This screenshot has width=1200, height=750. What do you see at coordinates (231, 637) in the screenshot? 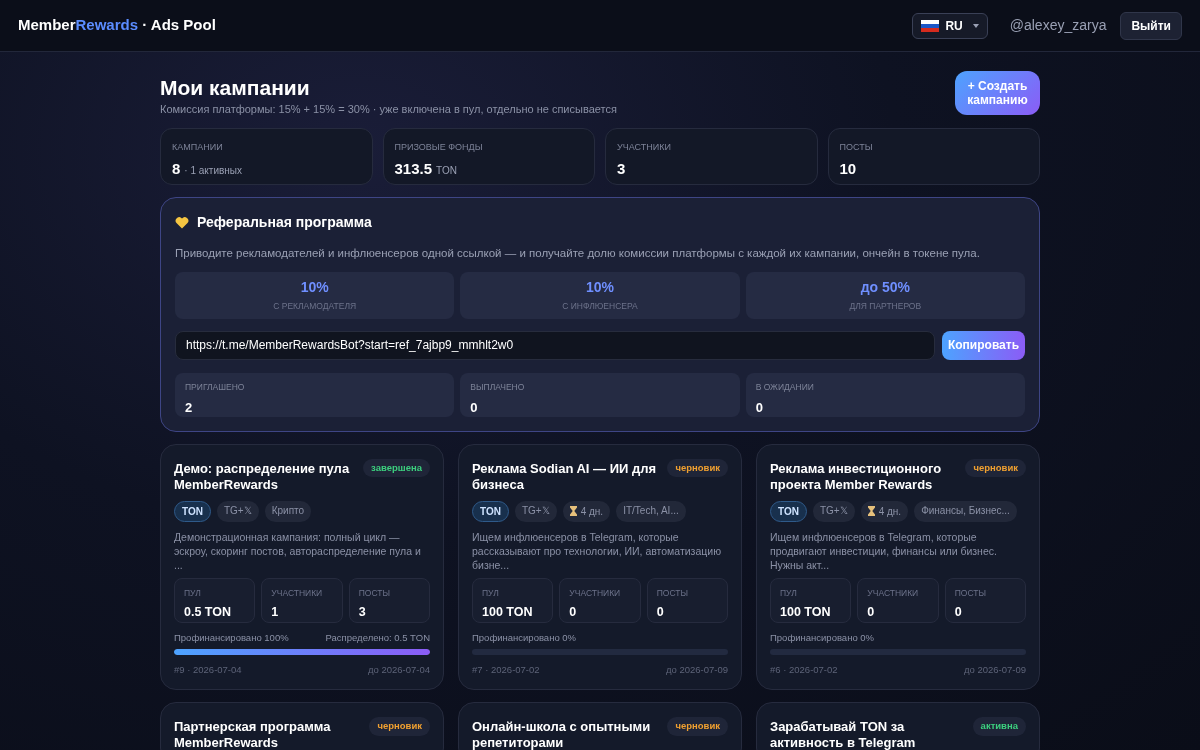
I see `funded-text: Профинансировано 100%` at bounding box center [231, 637].